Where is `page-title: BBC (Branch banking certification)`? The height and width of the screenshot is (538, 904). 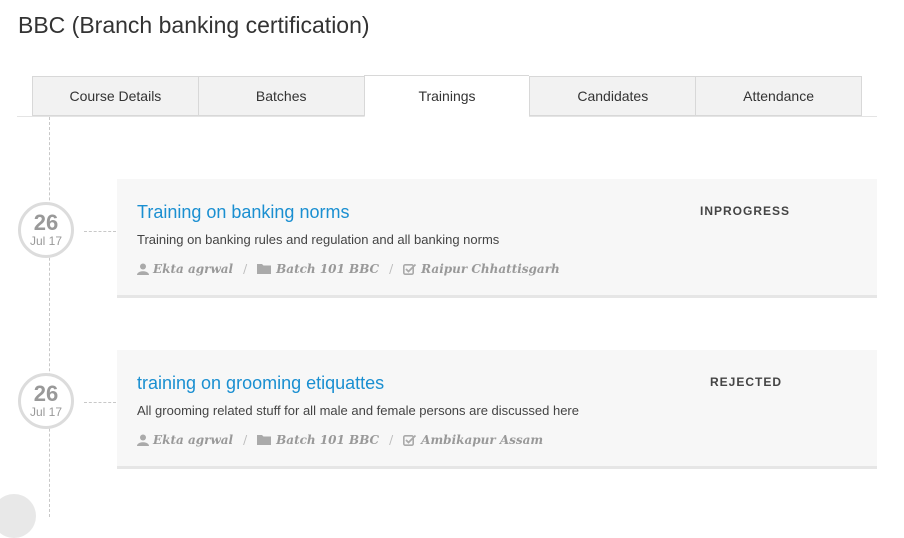 page-title: BBC (Branch banking certification) is located at coordinates (194, 25).